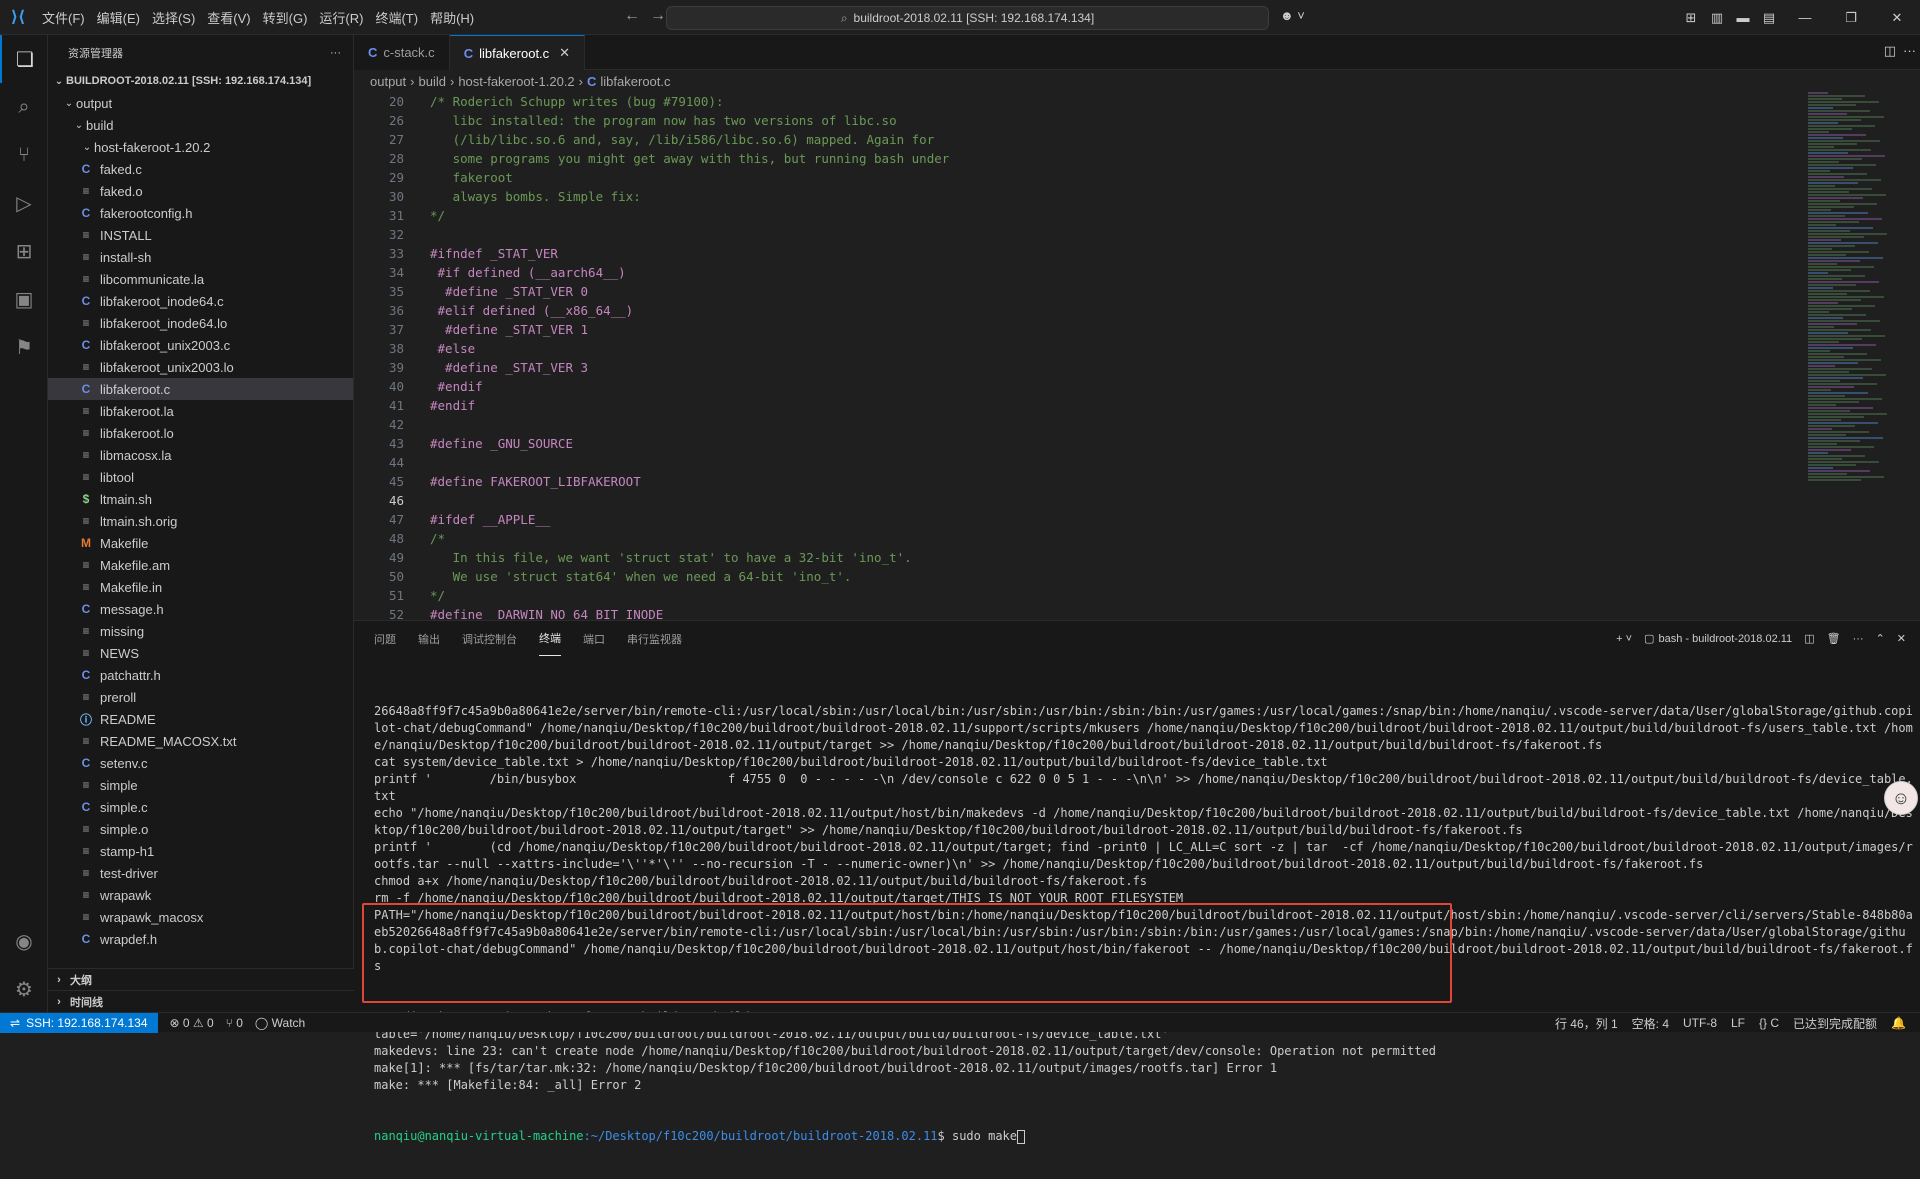 This screenshot has height=1179, width=1920. What do you see at coordinates (1809, 638) in the screenshot?
I see `split-terminal-icon: ◫` at bounding box center [1809, 638].